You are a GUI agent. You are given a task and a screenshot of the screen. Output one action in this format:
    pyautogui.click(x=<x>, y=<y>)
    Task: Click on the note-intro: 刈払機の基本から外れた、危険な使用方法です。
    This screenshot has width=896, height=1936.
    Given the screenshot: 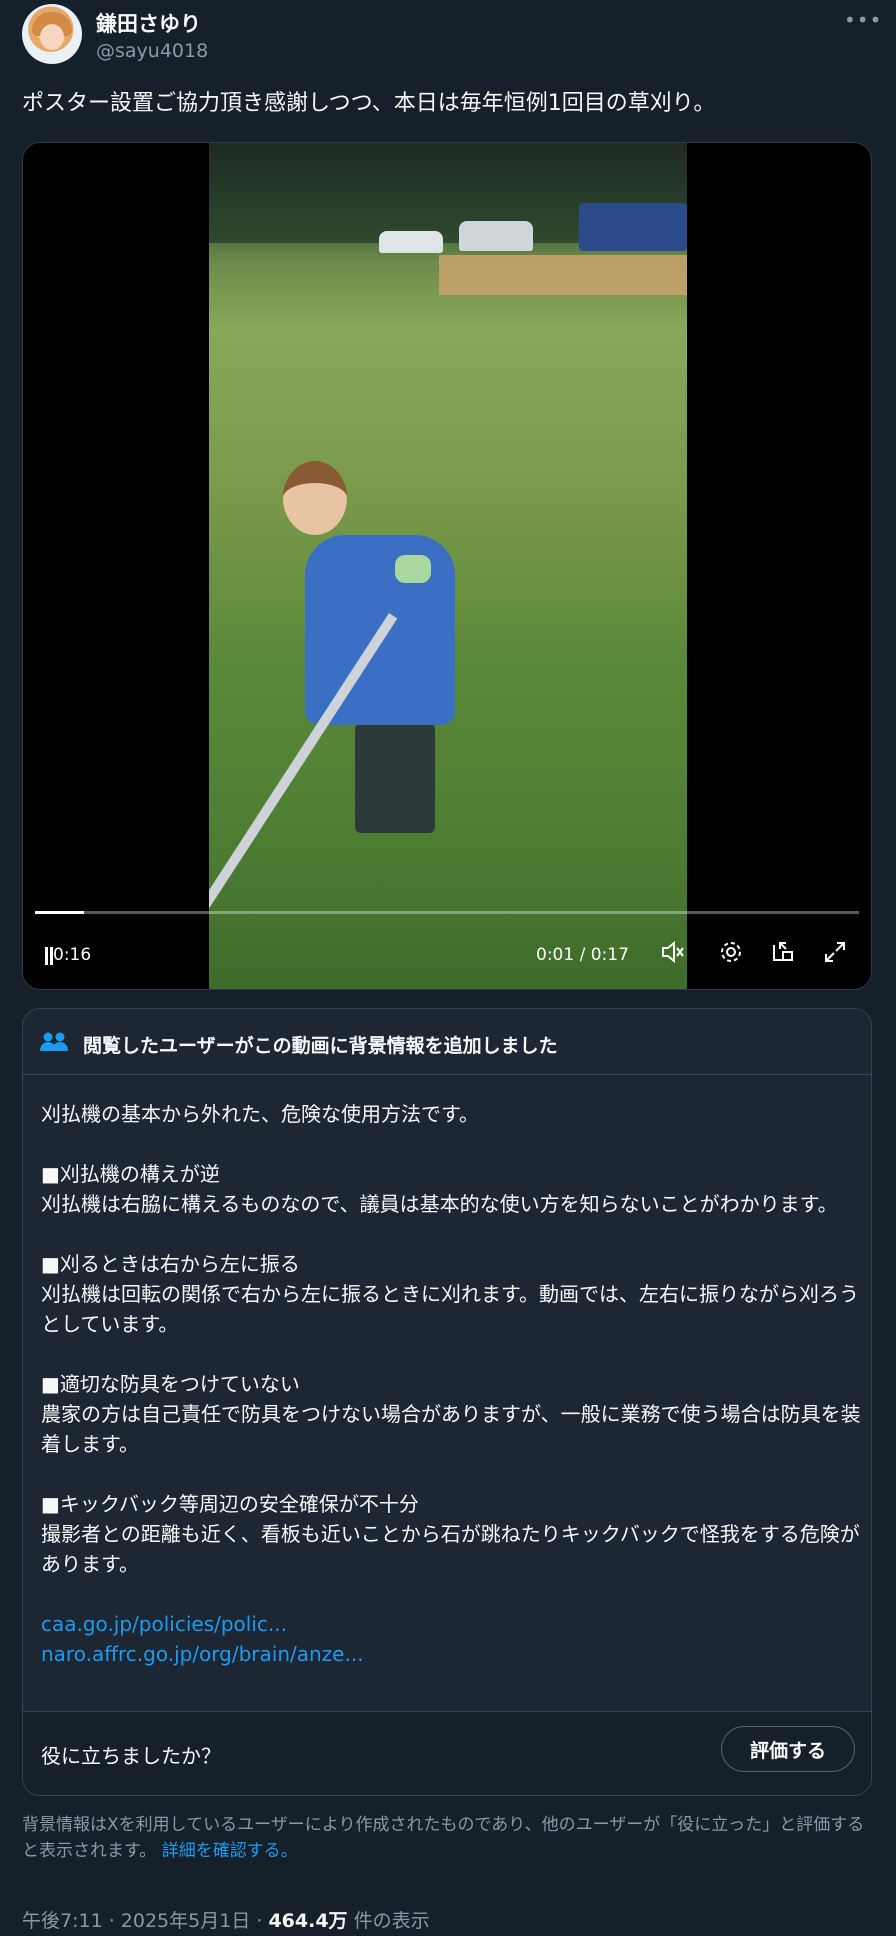 What is the action you would take?
    pyautogui.click(x=260, y=1114)
    